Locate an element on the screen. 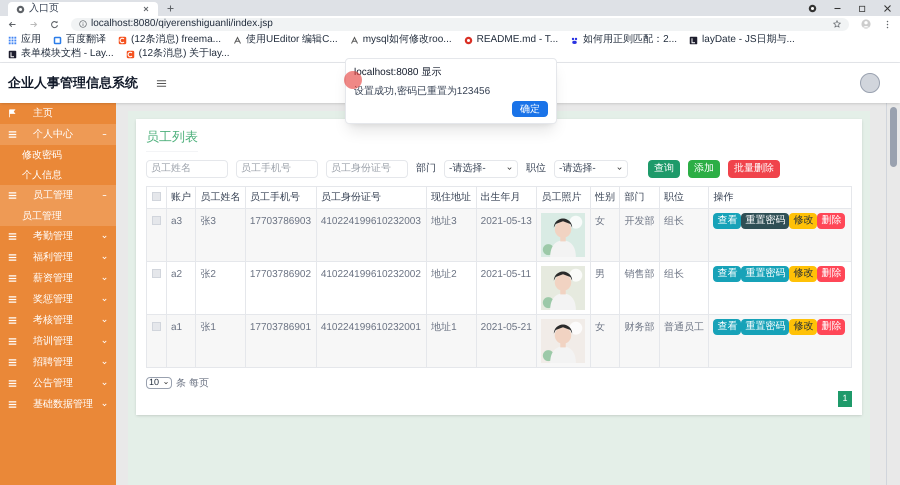 This screenshot has height=485, width=900. scrollbar-thumb is located at coordinates (893, 137).